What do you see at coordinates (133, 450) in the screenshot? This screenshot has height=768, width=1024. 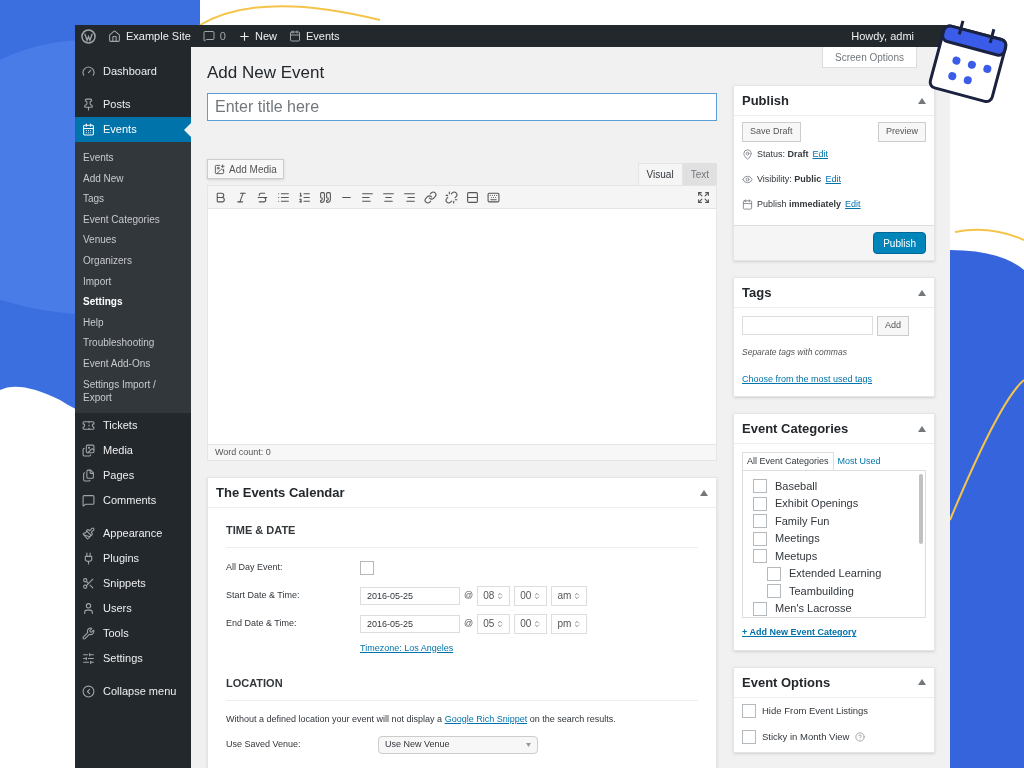 I see `menu-item: Media` at bounding box center [133, 450].